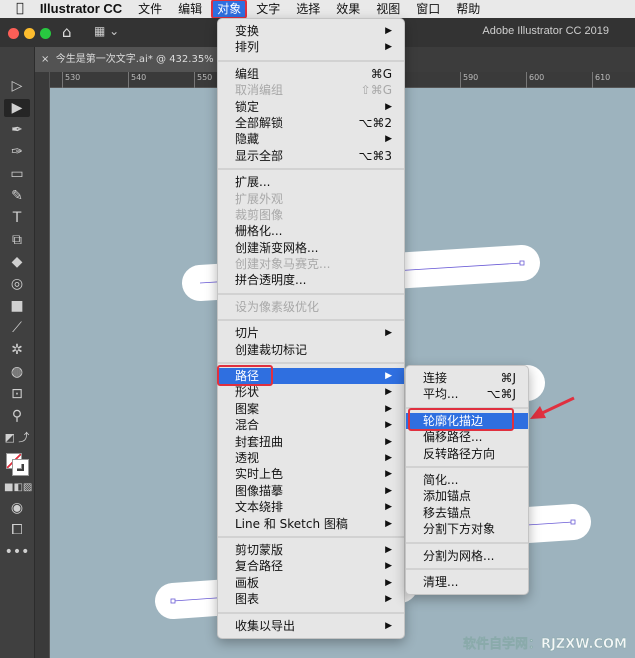 The width and height of the screenshot is (635, 658). What do you see at coordinates (45, 59) in the screenshot?
I see `close-tab-icon: ×` at bounding box center [45, 59].